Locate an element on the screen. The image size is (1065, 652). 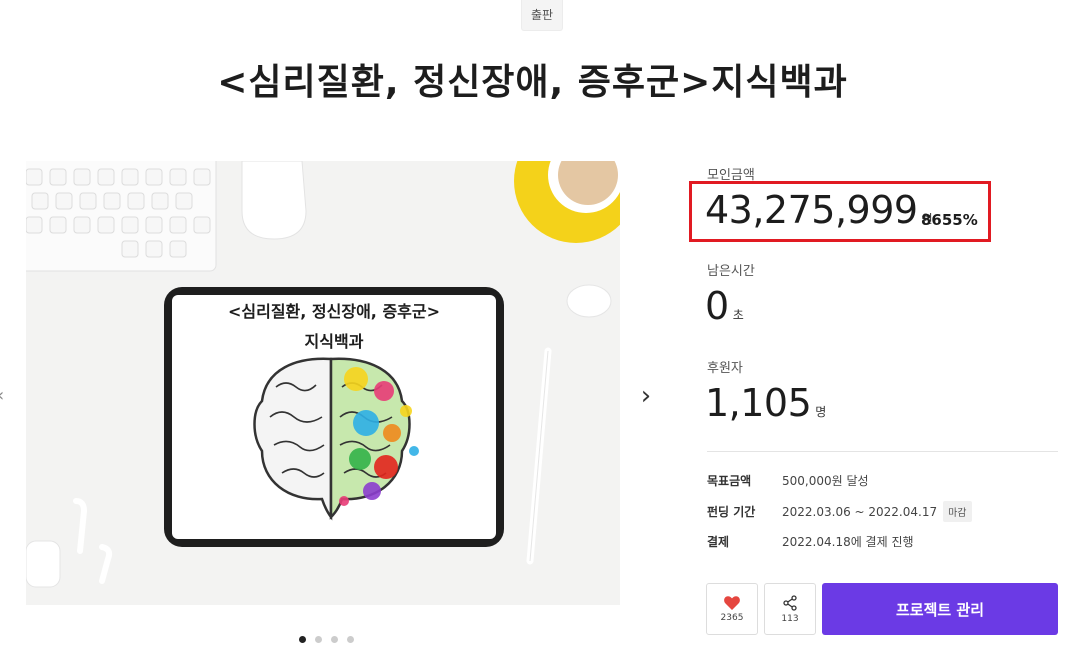
time-label: 남은시간 is located at coordinates (731, 271).